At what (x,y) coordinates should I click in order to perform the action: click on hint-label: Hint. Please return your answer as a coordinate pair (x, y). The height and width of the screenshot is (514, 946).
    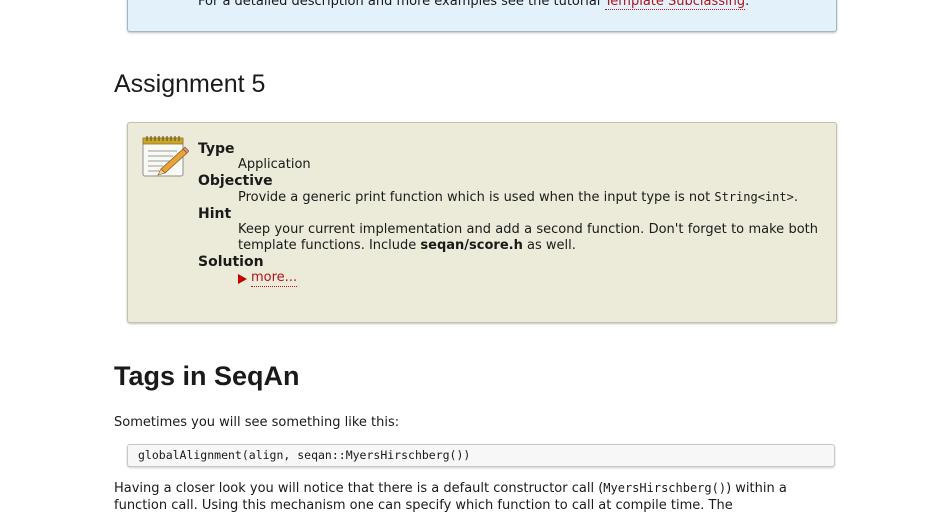
    Looking at the image, I should click on (215, 214).